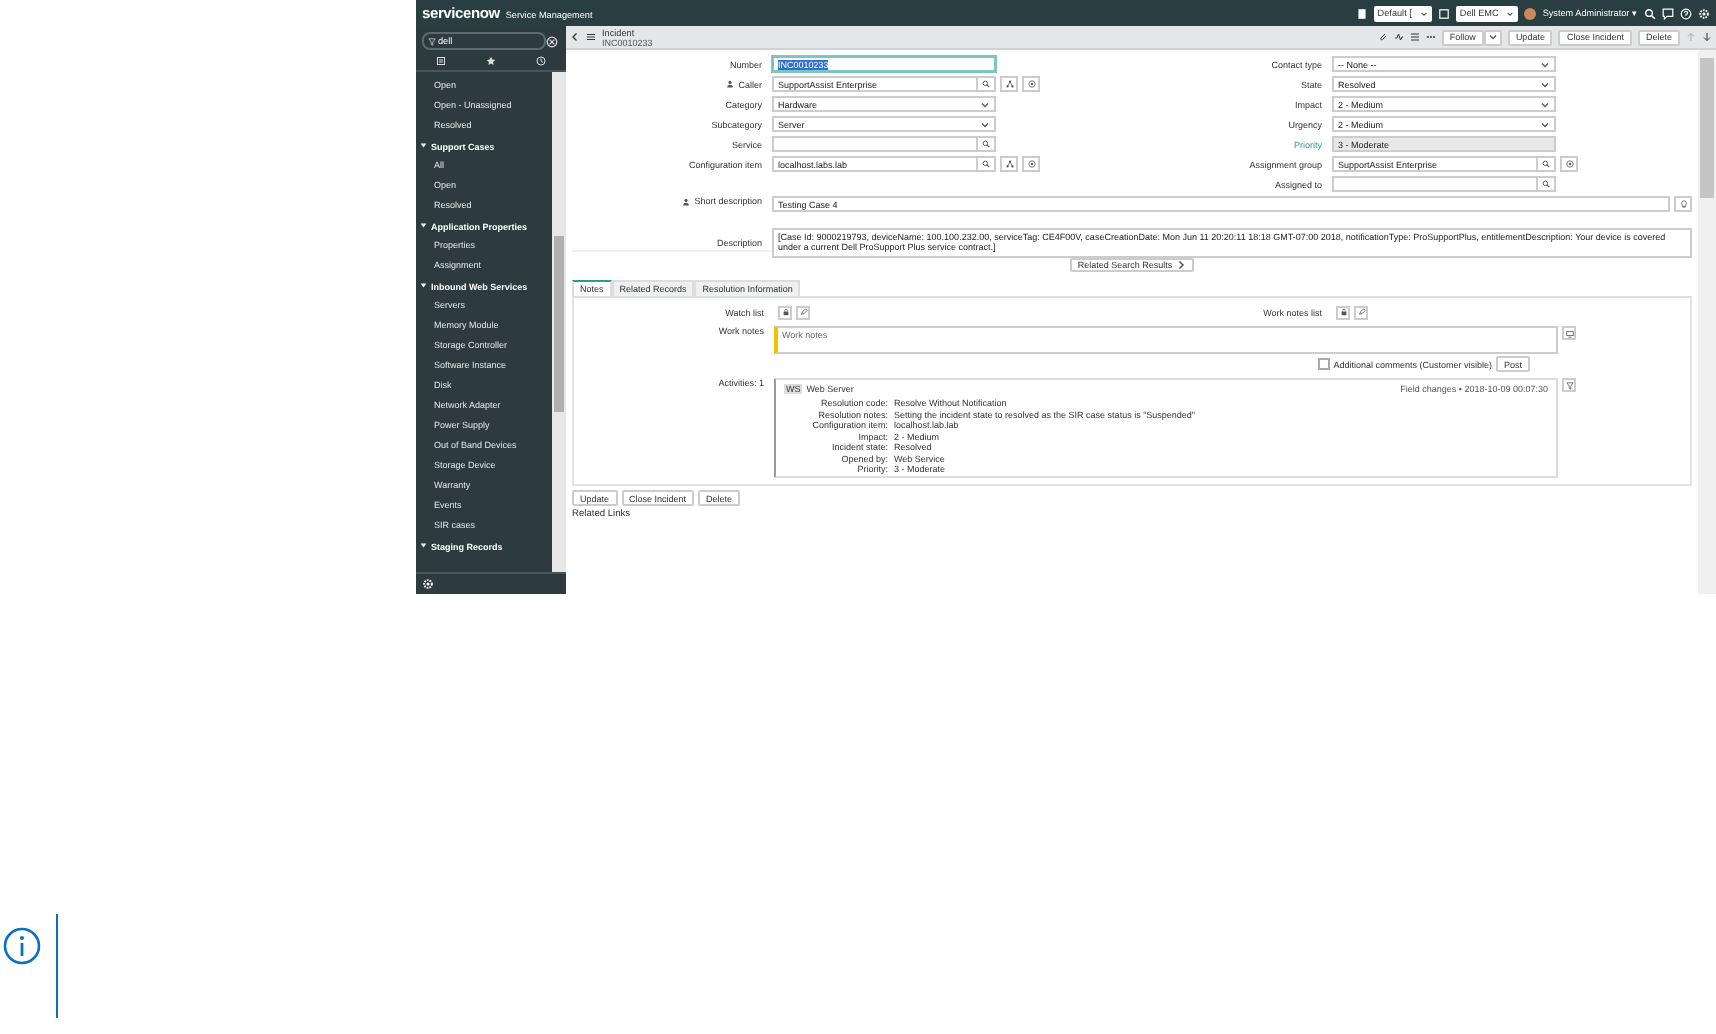 The width and height of the screenshot is (1716, 1034). Describe the element at coordinates (1398, 37) in the screenshot. I see `activity-icon` at that location.